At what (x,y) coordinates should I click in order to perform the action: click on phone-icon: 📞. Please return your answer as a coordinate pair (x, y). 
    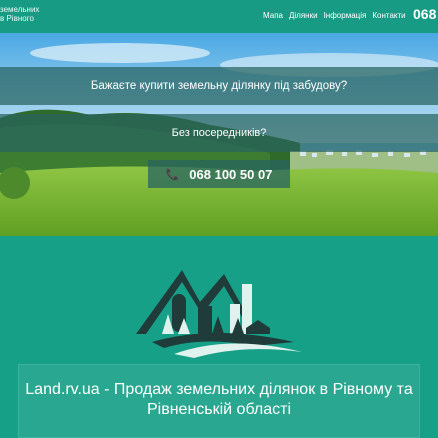
    Looking at the image, I should click on (172, 174).